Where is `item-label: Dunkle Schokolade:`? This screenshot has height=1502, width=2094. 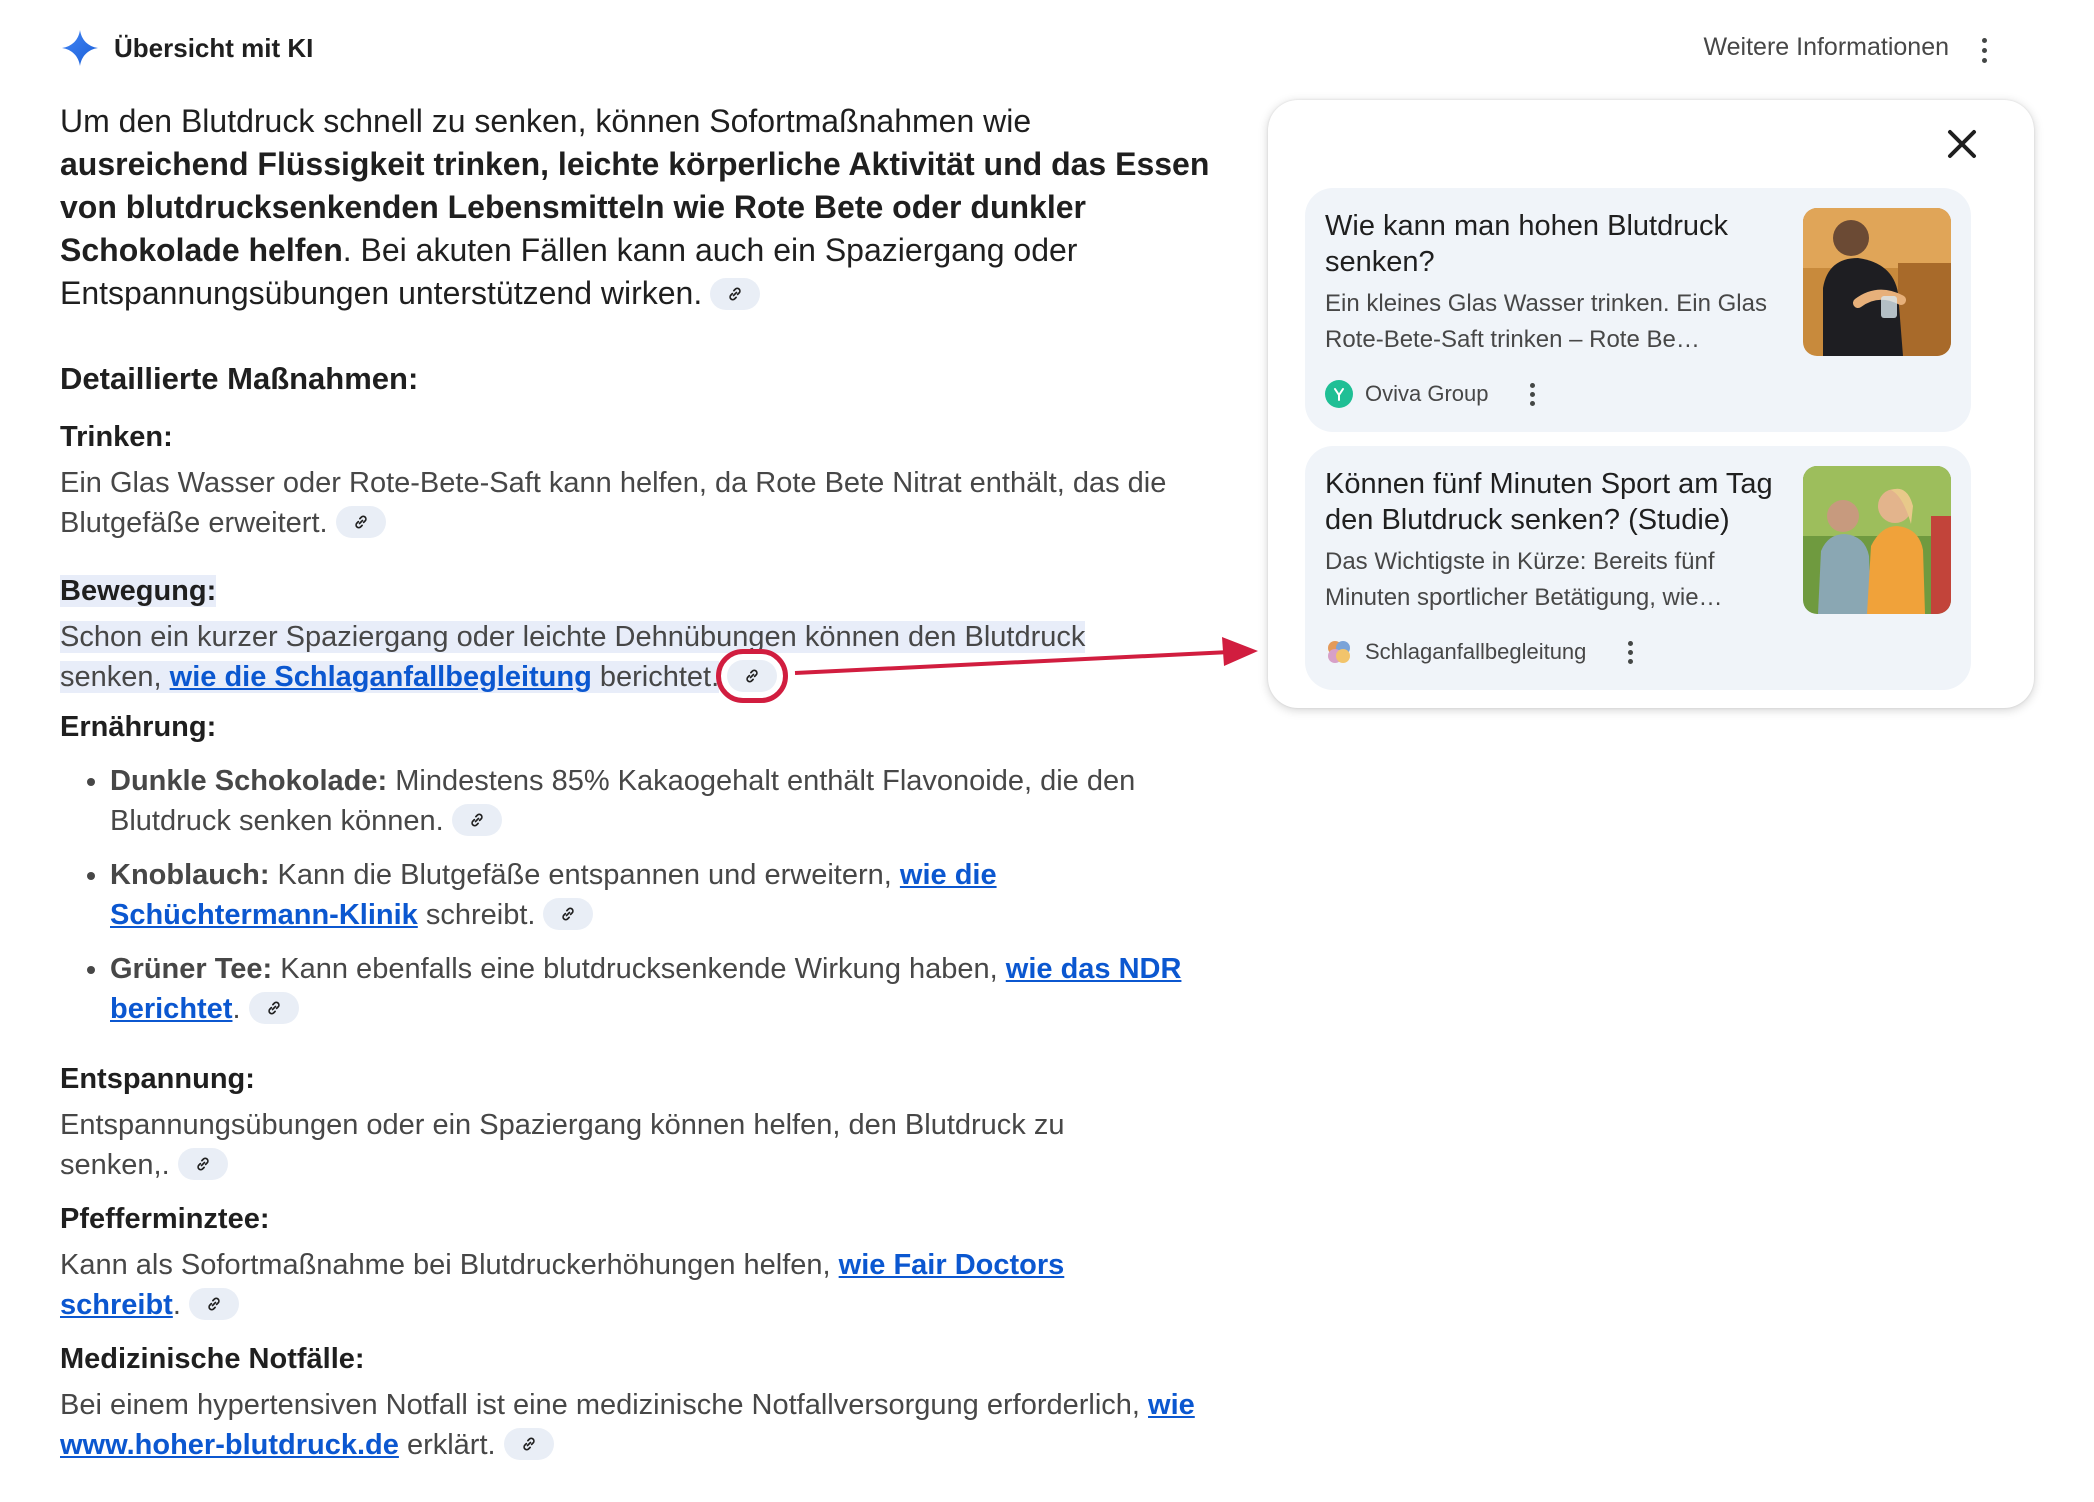
item-label: Dunkle Schokolade: is located at coordinates (249, 781).